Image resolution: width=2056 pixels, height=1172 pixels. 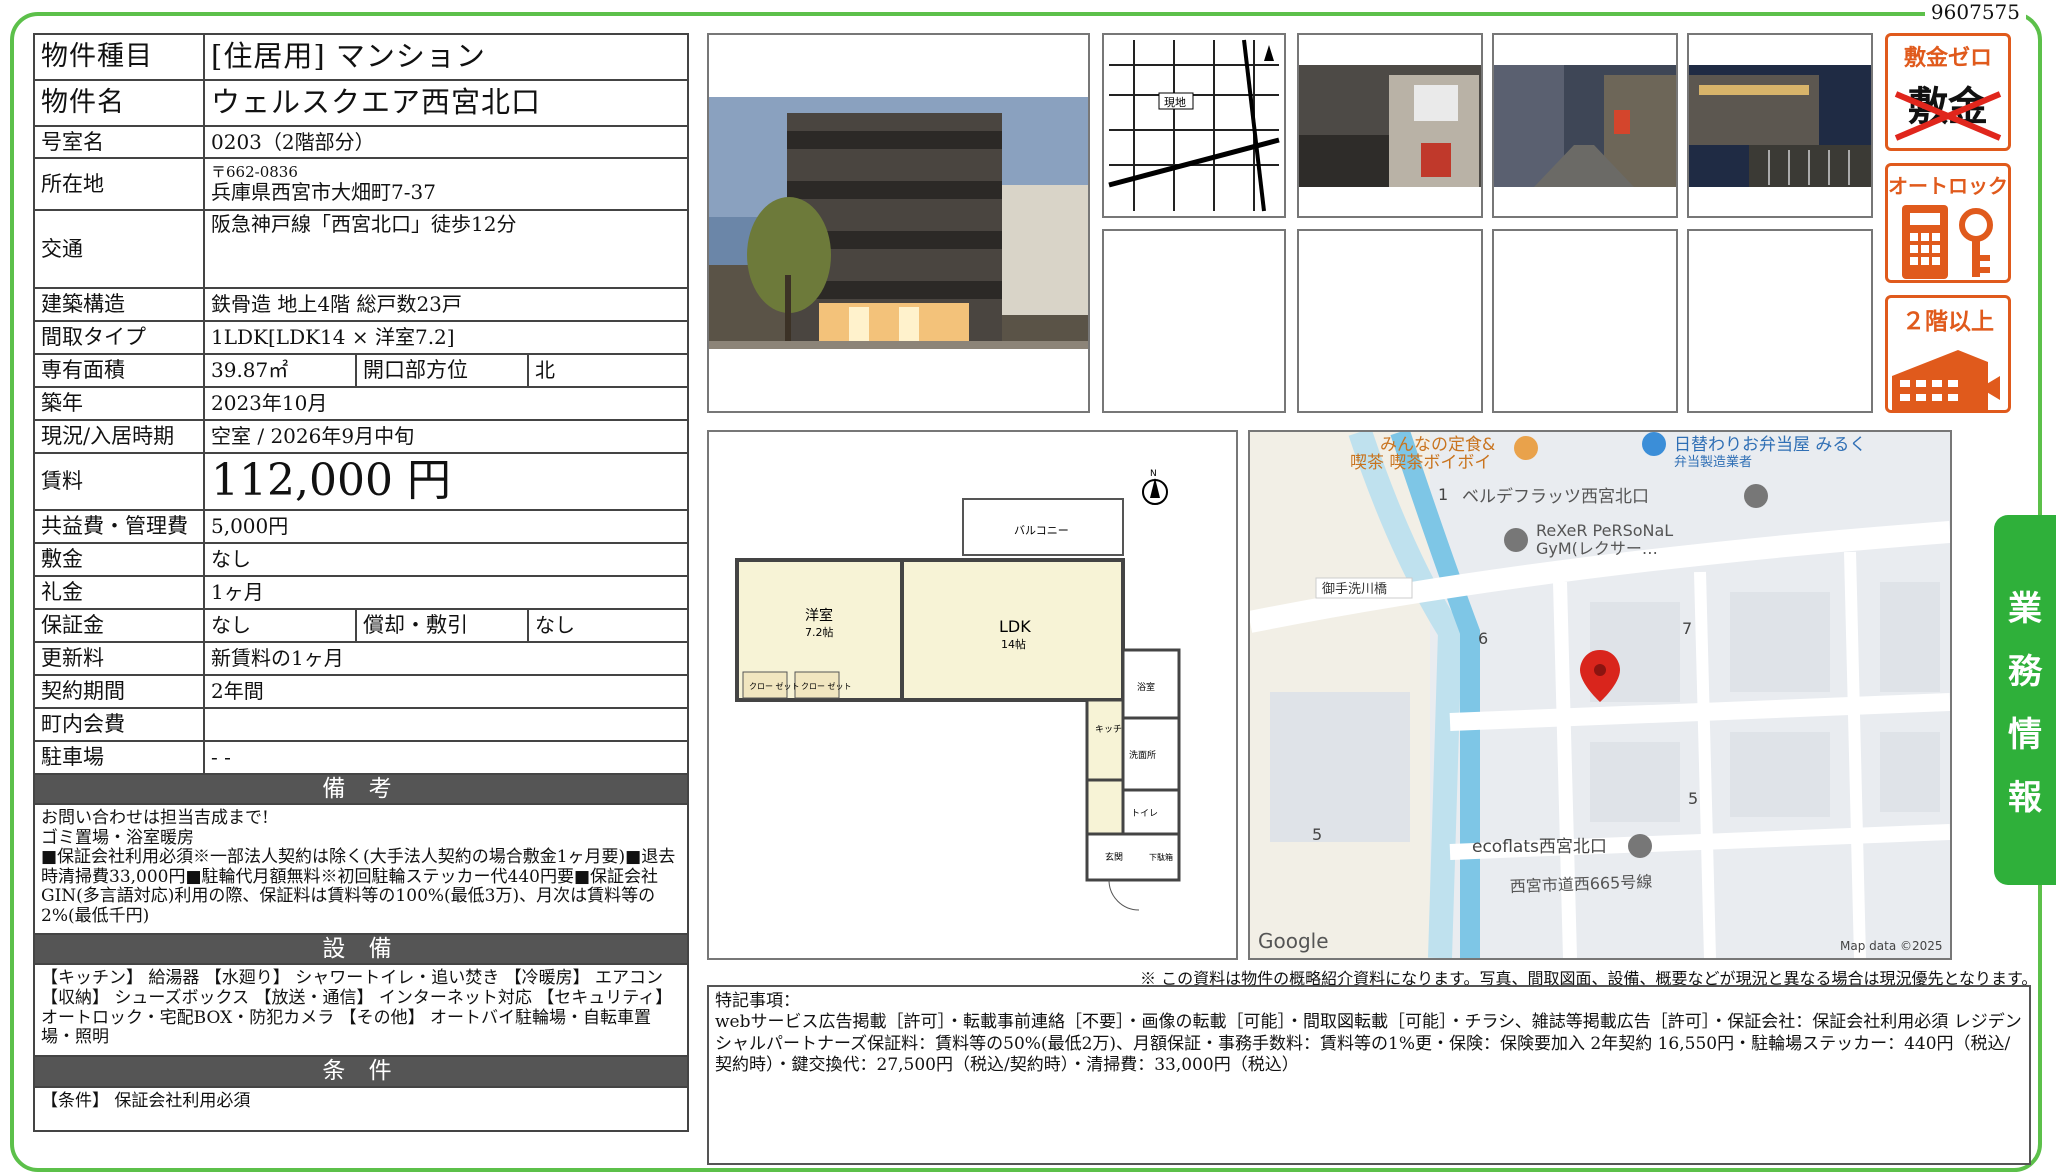 What do you see at coordinates (446, 103) in the screenshot?
I see `name-value: ウェルスクエア西宮北口` at bounding box center [446, 103].